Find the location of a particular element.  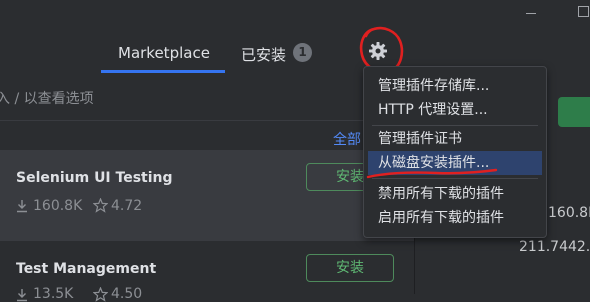

tab-marketplace-label: Marketplace is located at coordinates (164, 53).